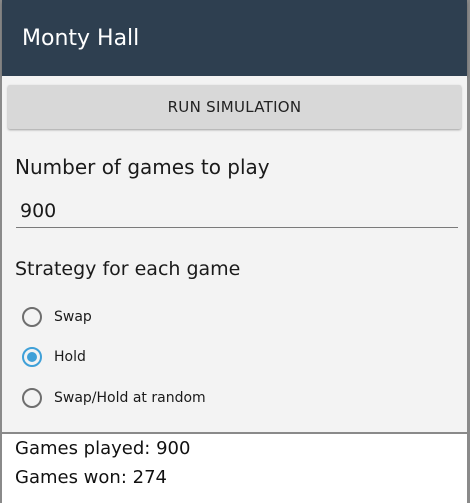  I want to click on strategy-option-label: Swap, so click(73, 317).